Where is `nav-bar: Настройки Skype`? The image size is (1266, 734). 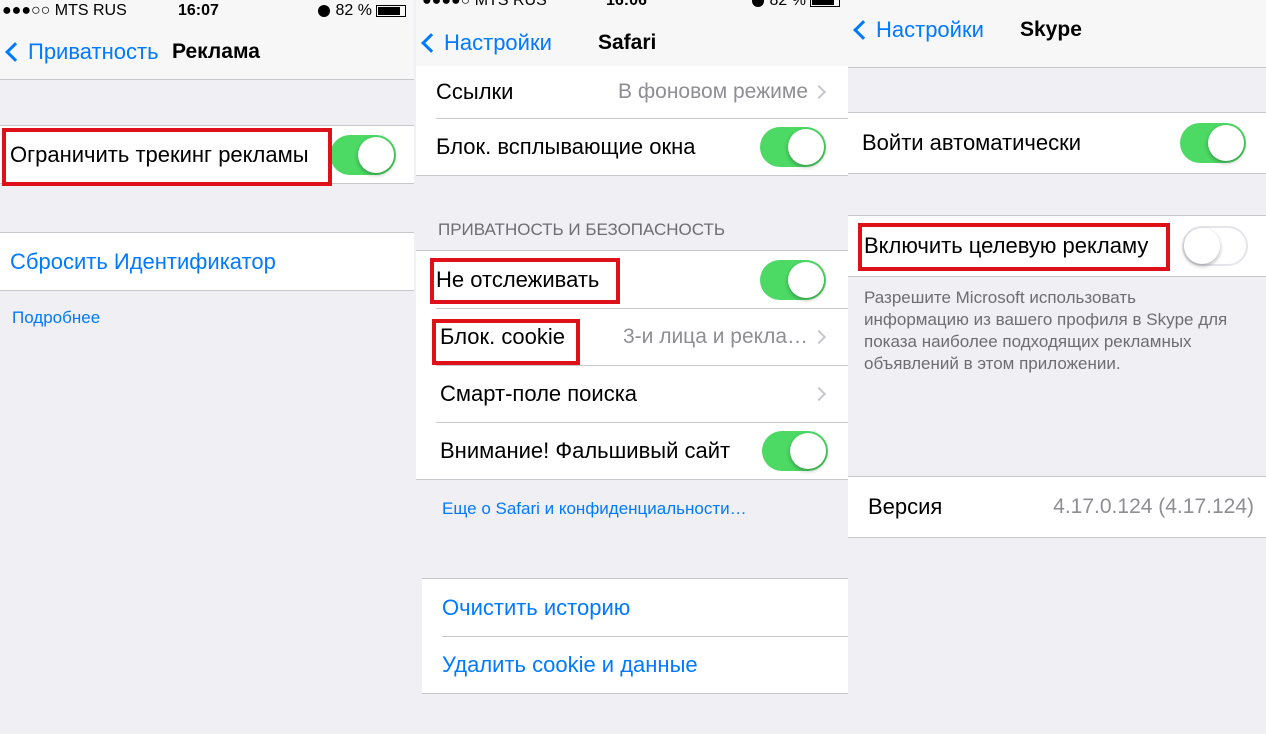
nav-bar: Настройки Skype is located at coordinates (1057, 34).